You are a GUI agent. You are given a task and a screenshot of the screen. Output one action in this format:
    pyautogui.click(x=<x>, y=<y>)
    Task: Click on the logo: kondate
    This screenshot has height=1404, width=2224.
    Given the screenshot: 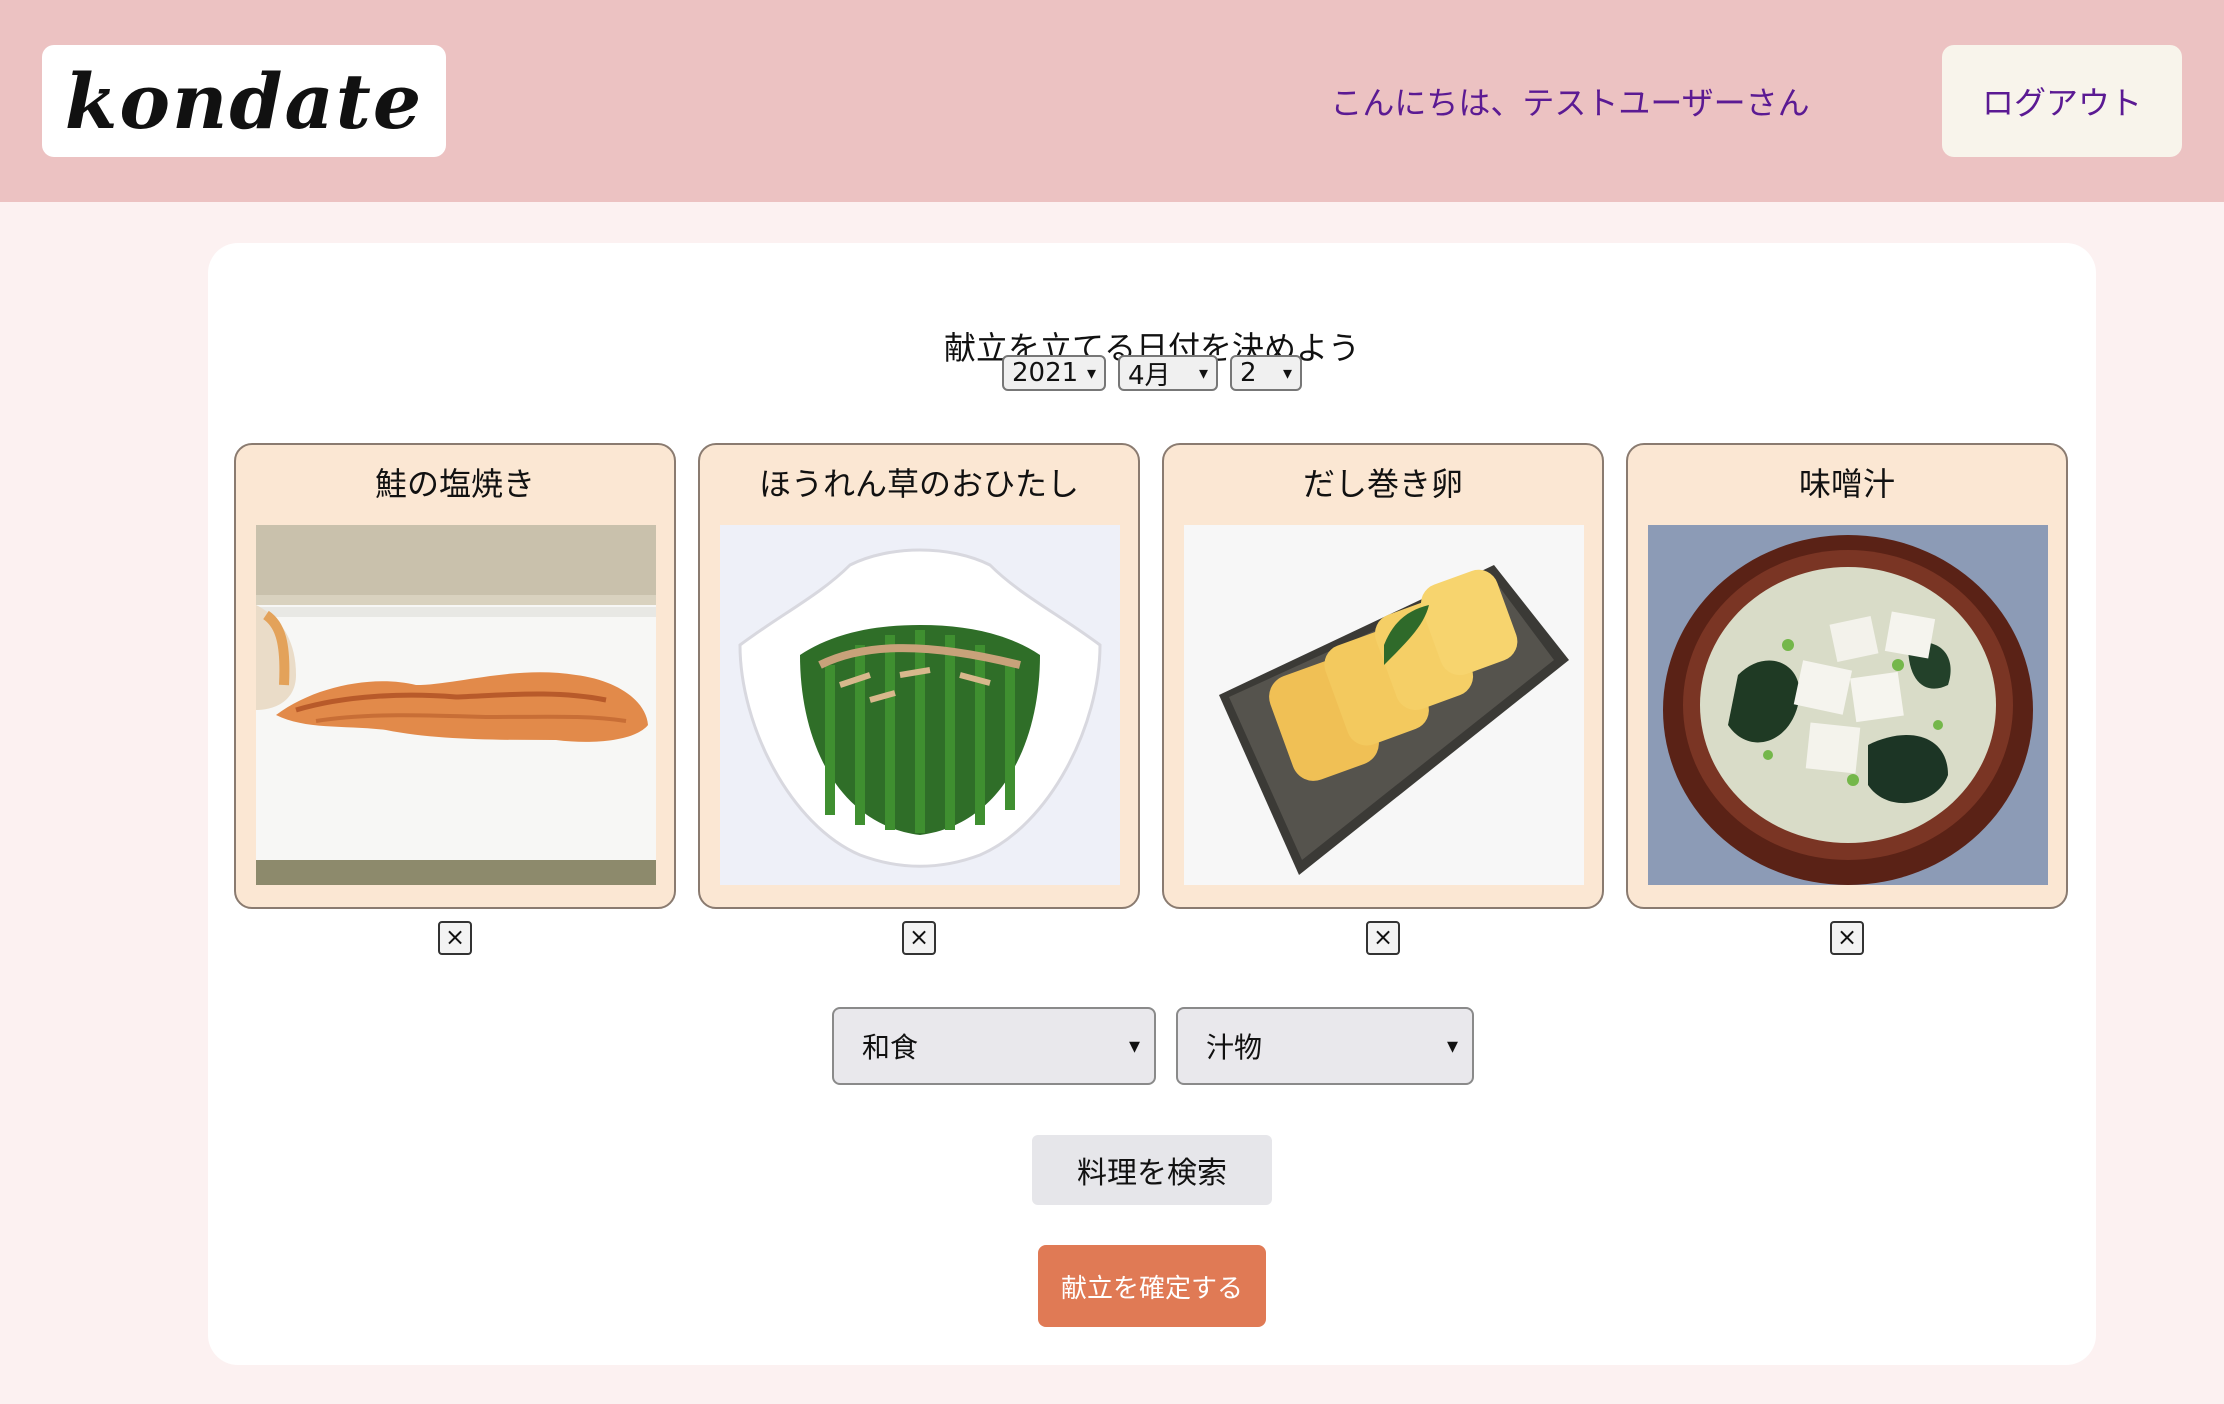 What is the action you would take?
    pyautogui.click(x=244, y=101)
    